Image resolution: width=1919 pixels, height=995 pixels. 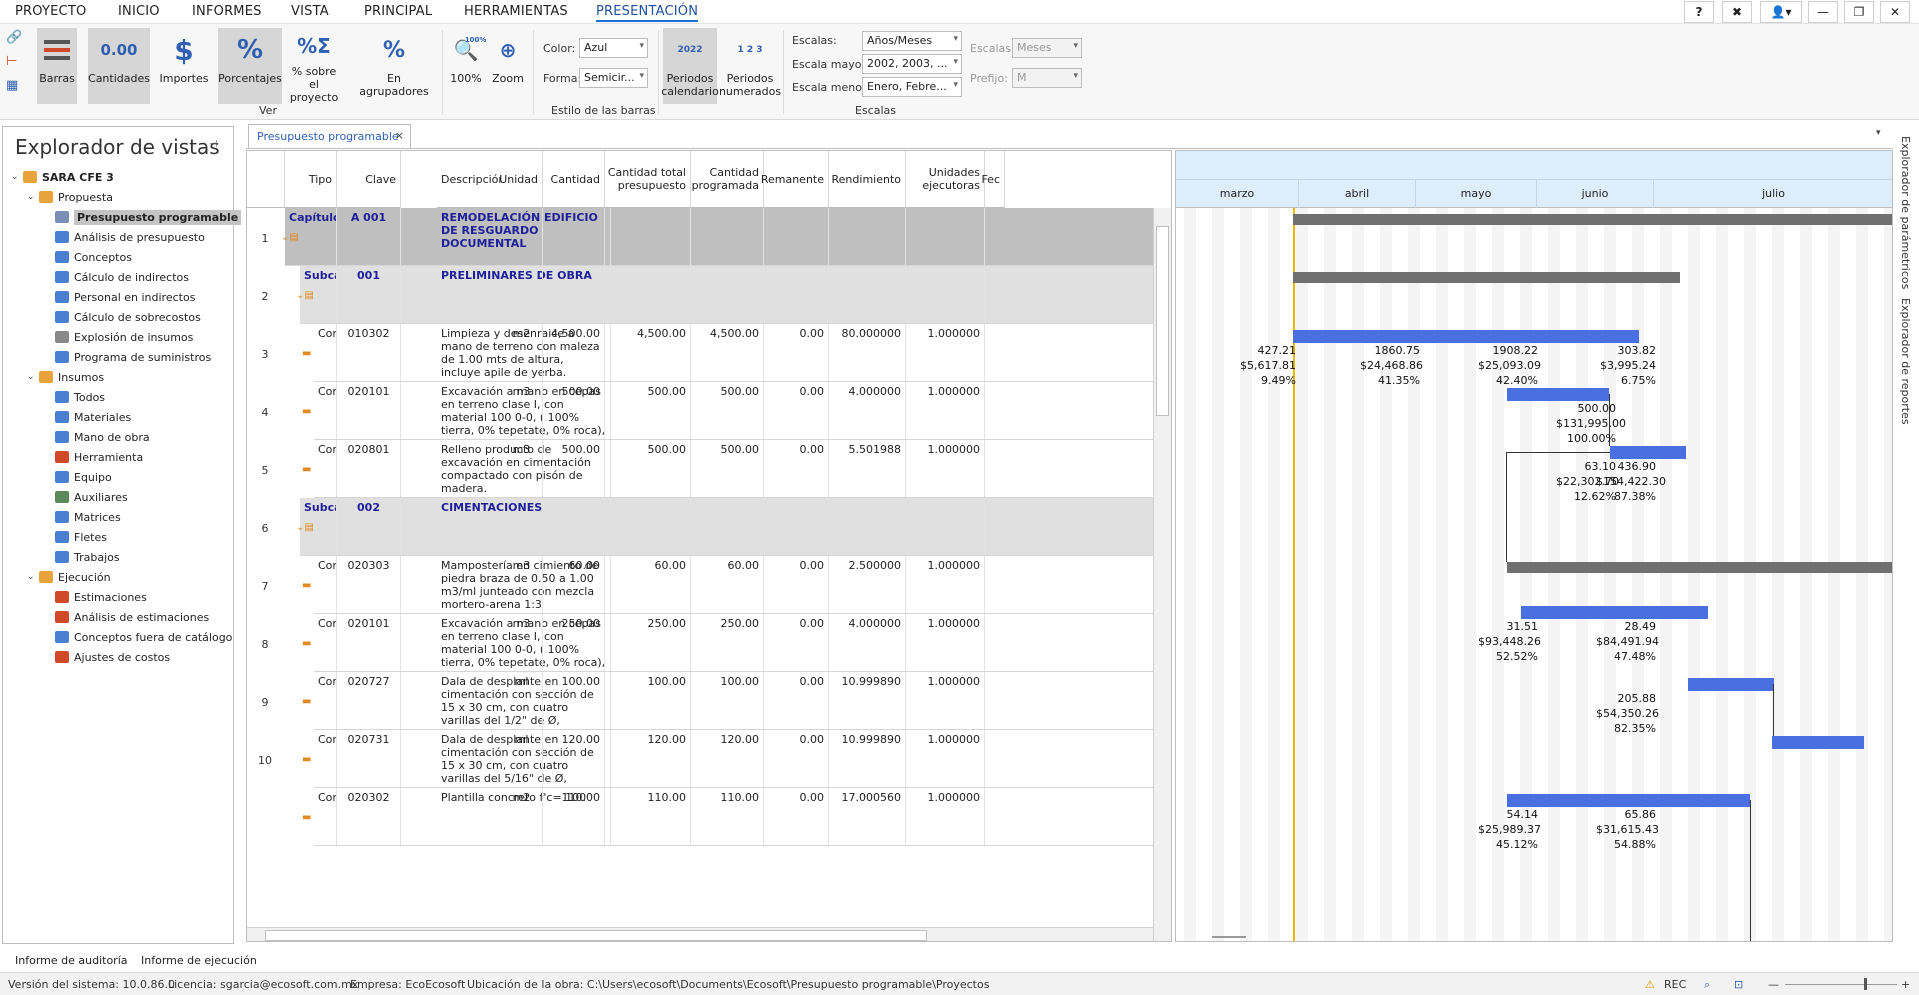 What do you see at coordinates (369, 294) in the screenshot?
I see `cell-clave: 001` at bounding box center [369, 294].